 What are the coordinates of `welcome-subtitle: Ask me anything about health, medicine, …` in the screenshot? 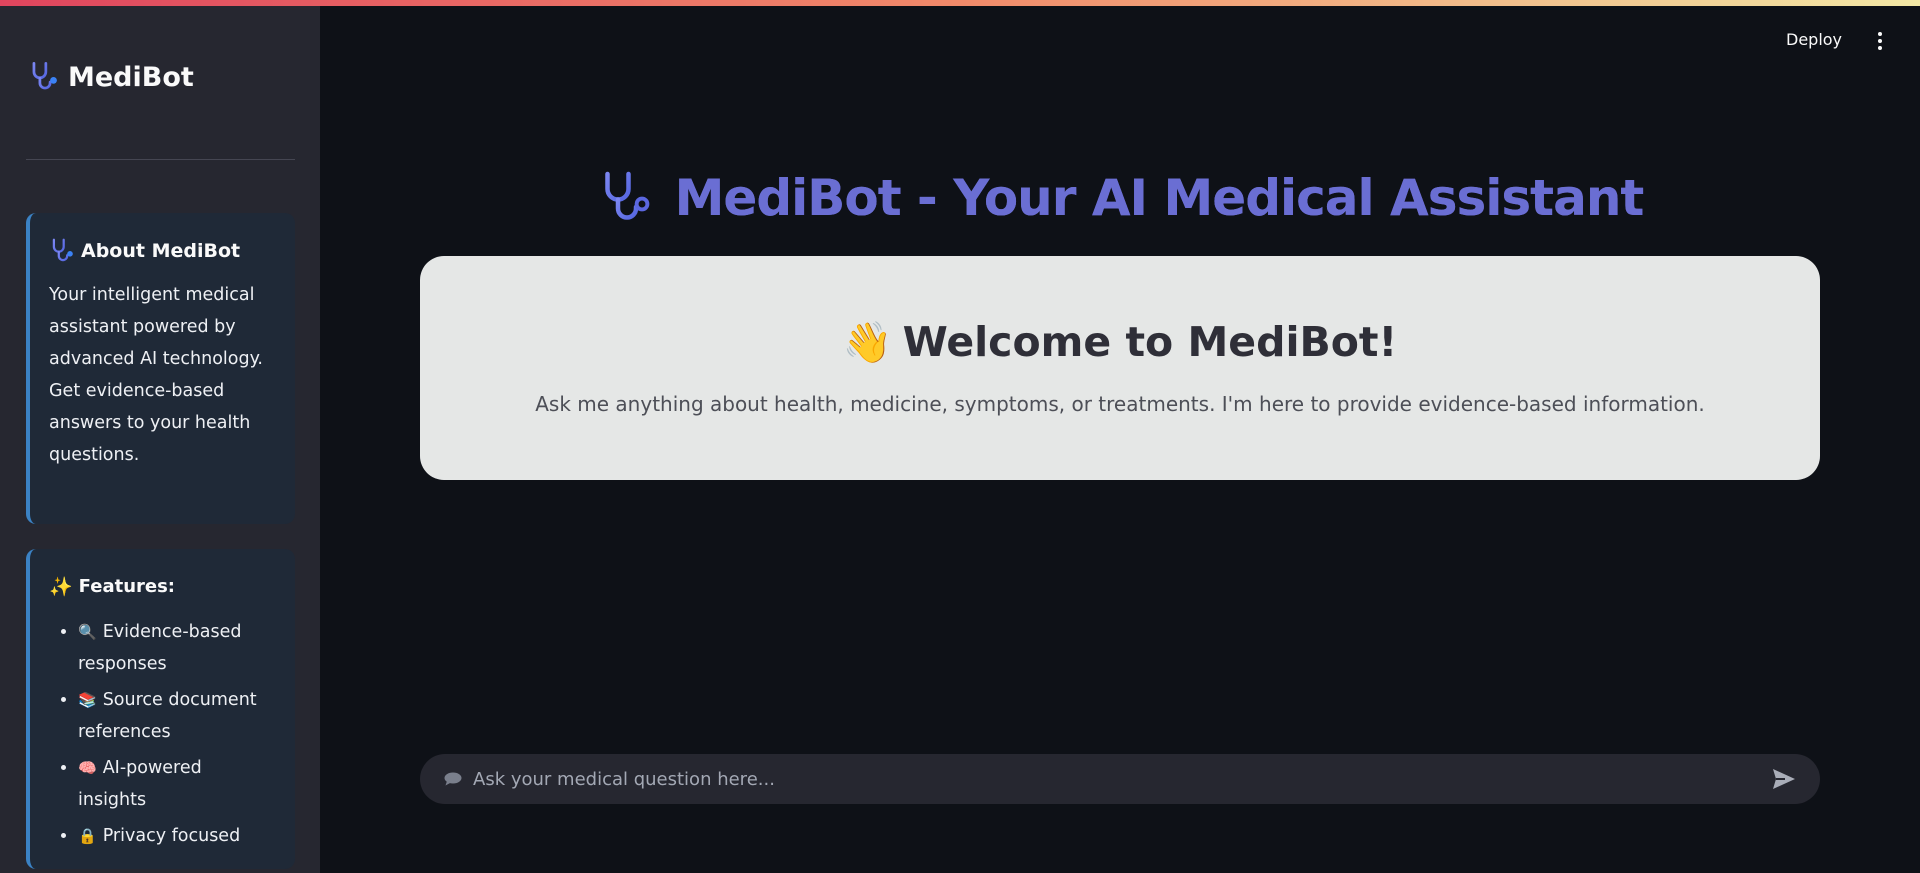 It's located at (1120, 404).